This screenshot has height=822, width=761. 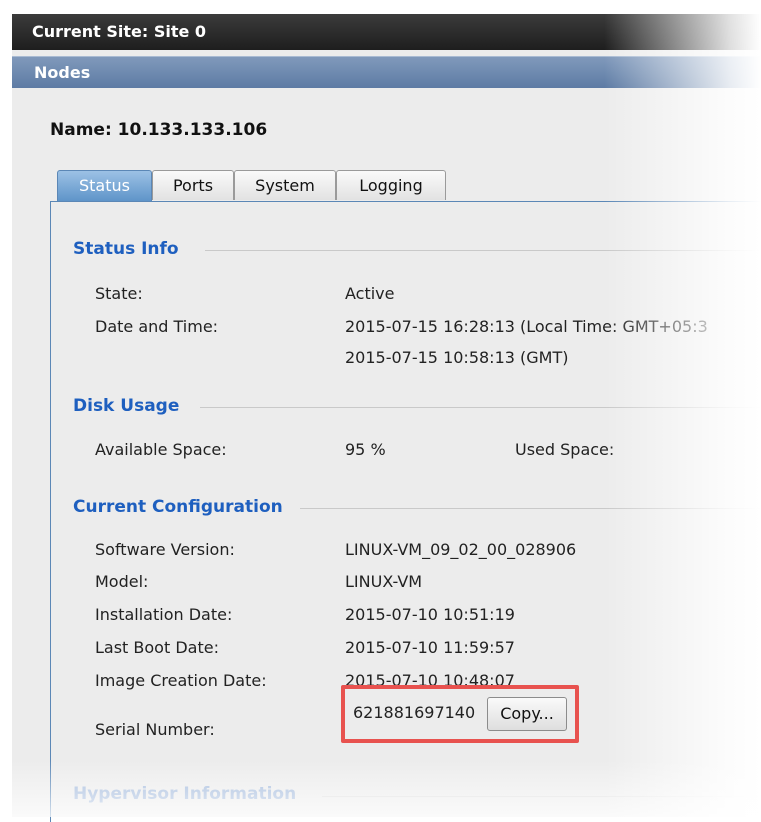 I want to click on state-value: Active, so click(x=370, y=293).